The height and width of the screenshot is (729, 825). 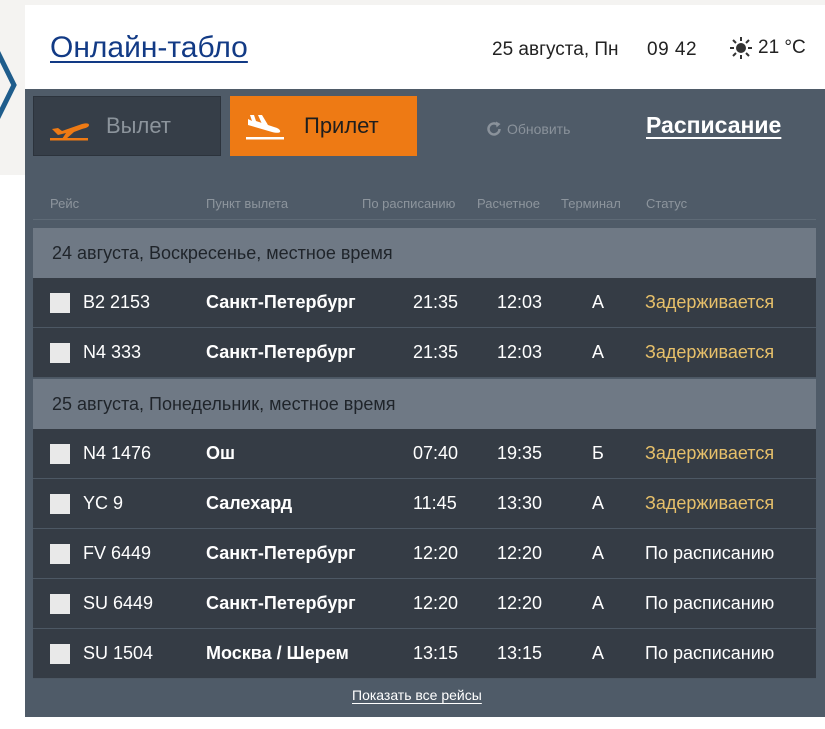 I want to click on sun-icon, so click(x=741, y=48).